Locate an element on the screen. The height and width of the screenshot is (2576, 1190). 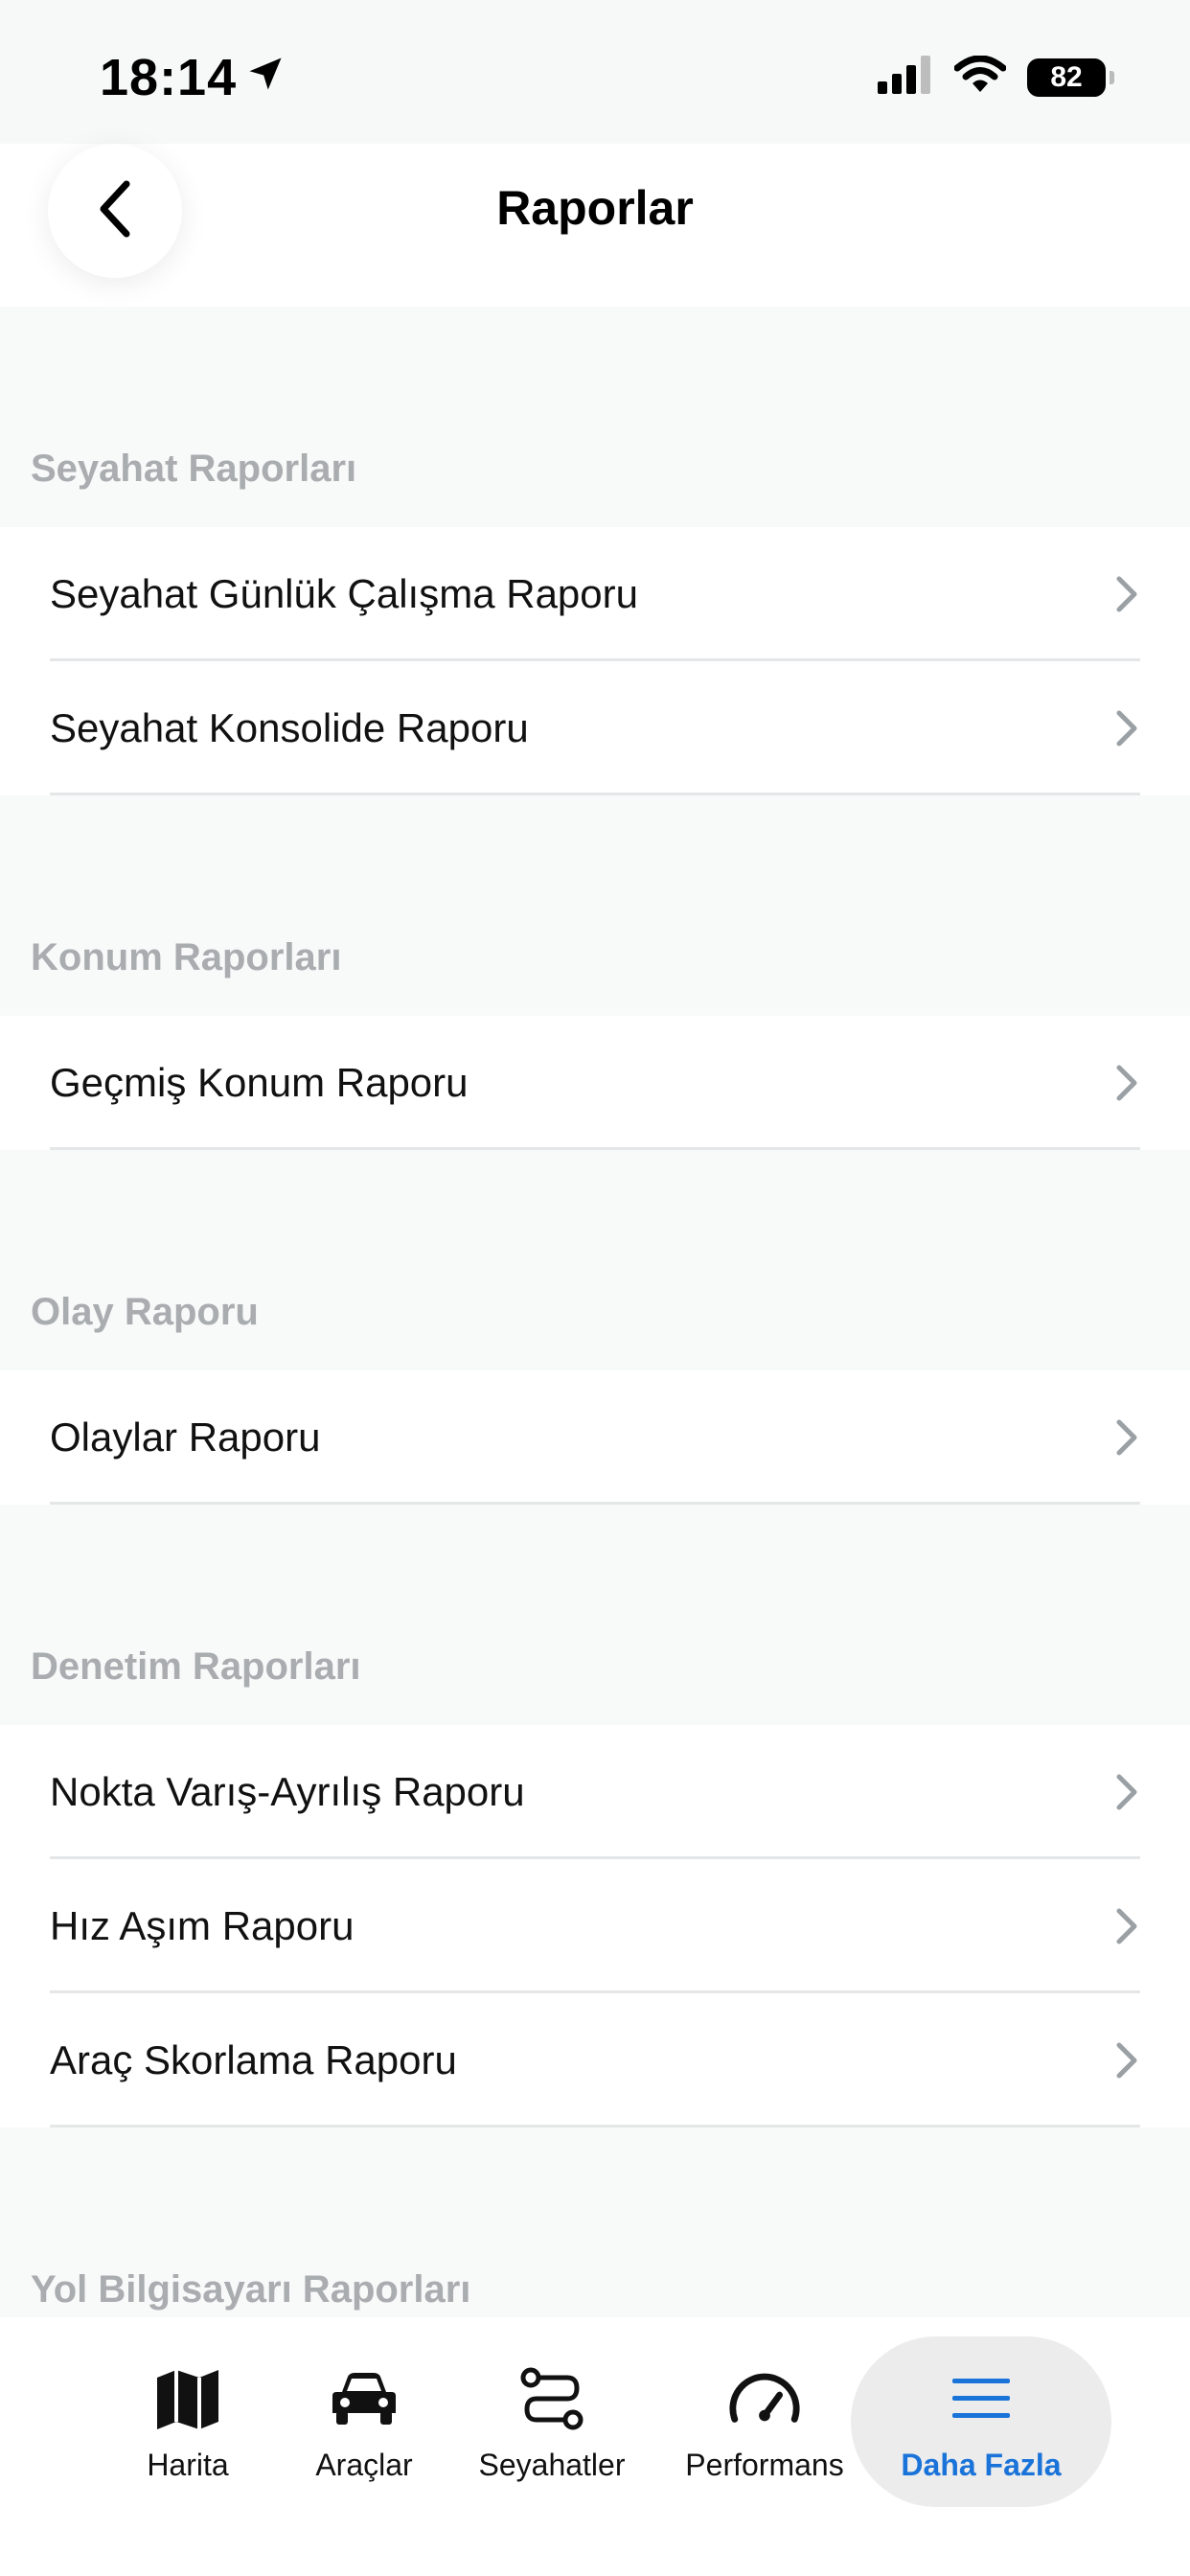
list-item-label: Seyahat Konsolide Raporu is located at coordinates (289, 727).